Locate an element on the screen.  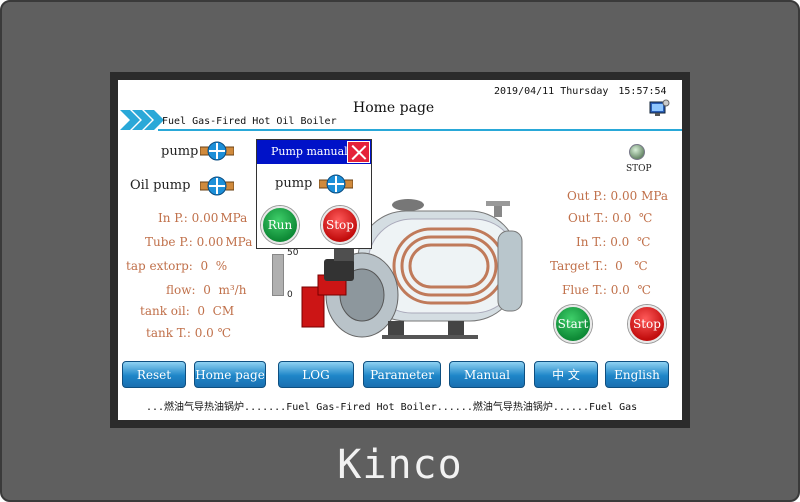
english-language-button: English is located at coordinates (637, 374).